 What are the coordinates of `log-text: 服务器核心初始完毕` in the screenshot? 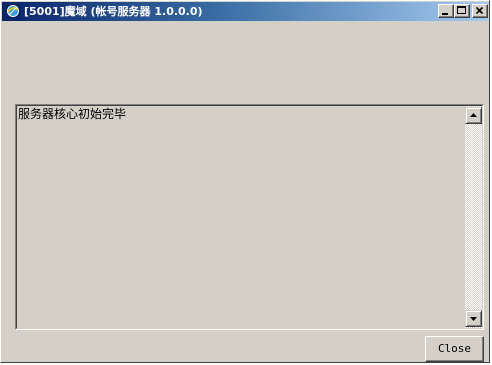 It's located at (72, 114).